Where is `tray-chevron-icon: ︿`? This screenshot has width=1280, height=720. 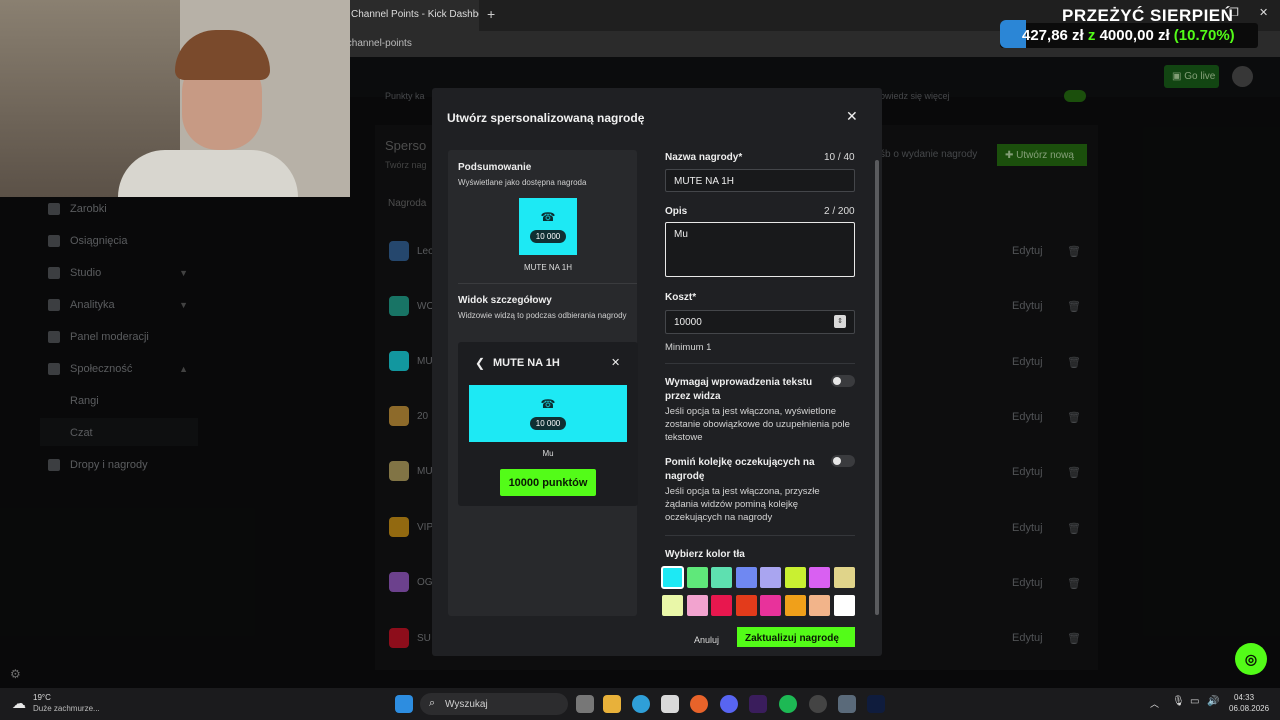
tray-chevron-icon: ︿ is located at coordinates (1154, 703).